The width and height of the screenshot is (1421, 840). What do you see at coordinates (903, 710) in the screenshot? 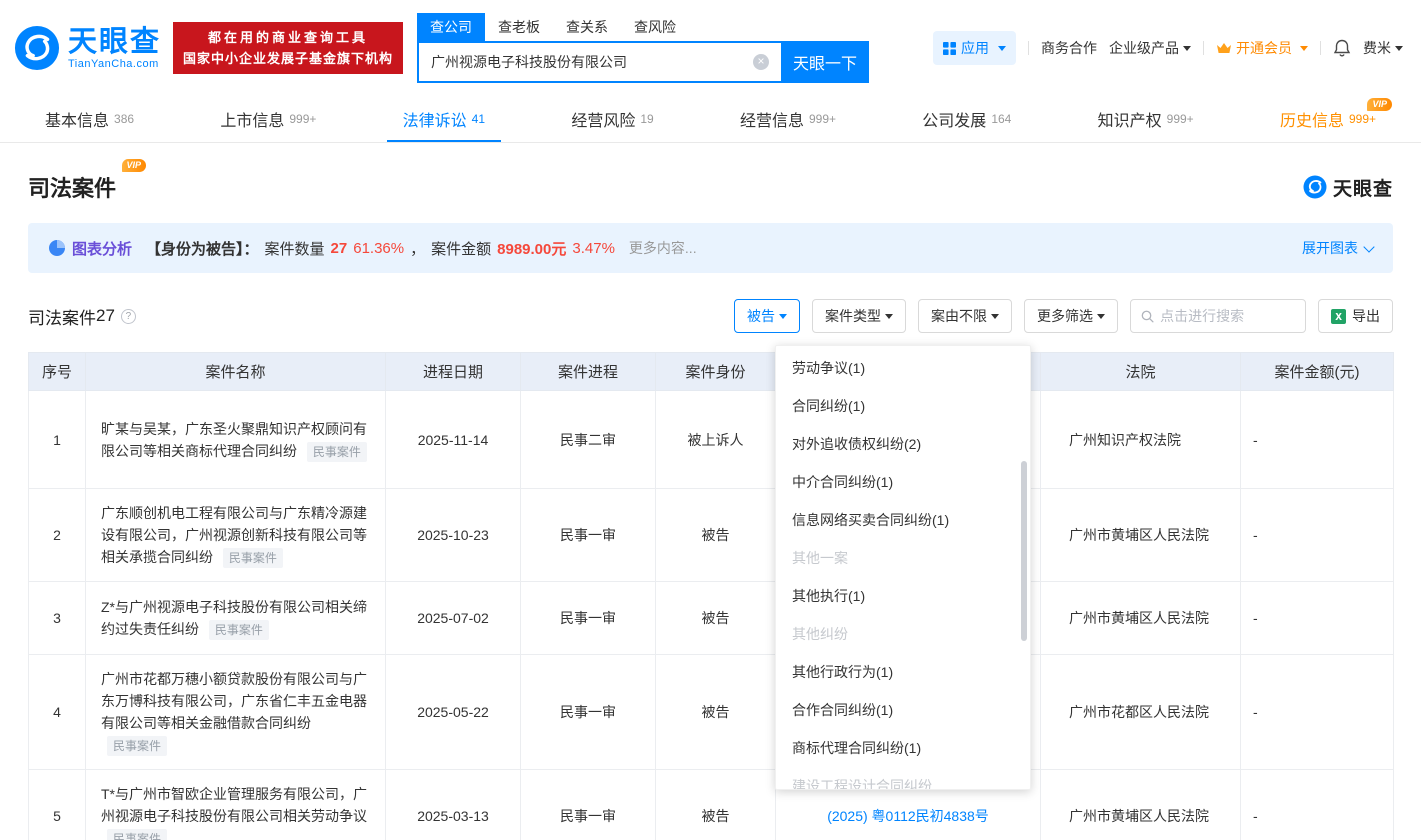
I see `dropdown-option: 合作合同纠纷(1)` at bounding box center [903, 710].